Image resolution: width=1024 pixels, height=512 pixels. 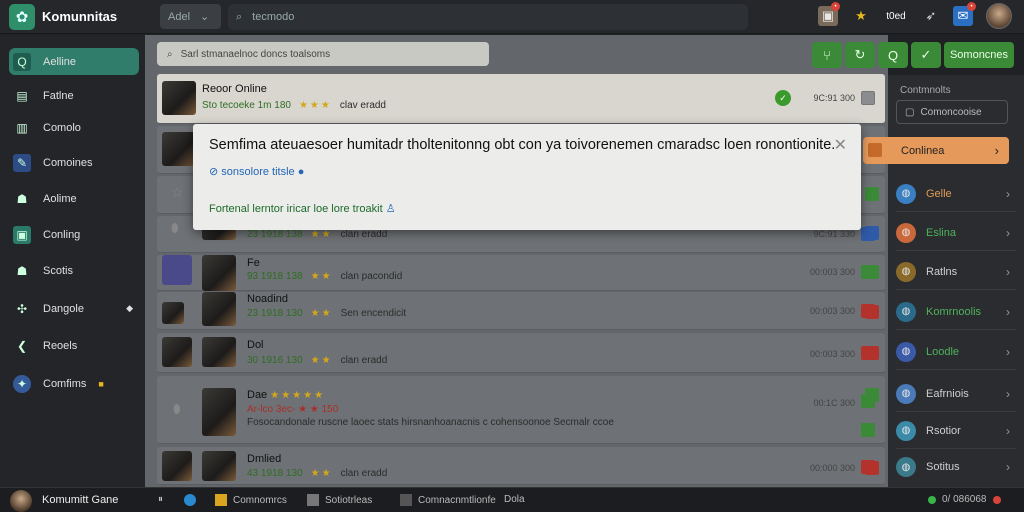 What do you see at coordinates (979, 55) in the screenshot?
I see `action-button: Somoncnes` at bounding box center [979, 55].